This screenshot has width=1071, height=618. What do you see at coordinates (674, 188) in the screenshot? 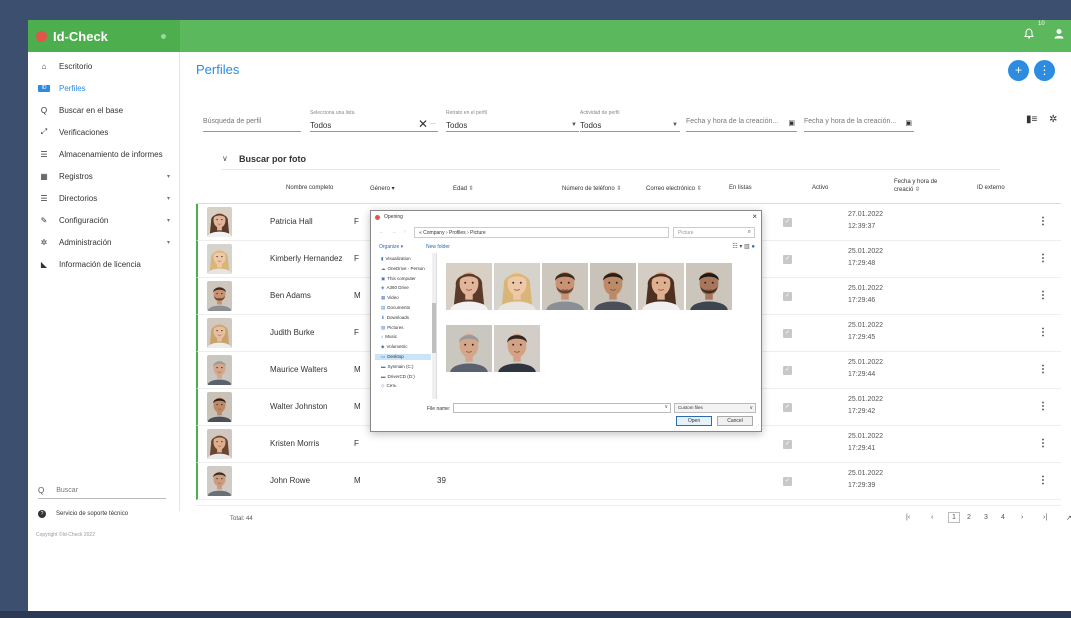
I see `col-email: Correo electrónico ⇳` at bounding box center [674, 188].